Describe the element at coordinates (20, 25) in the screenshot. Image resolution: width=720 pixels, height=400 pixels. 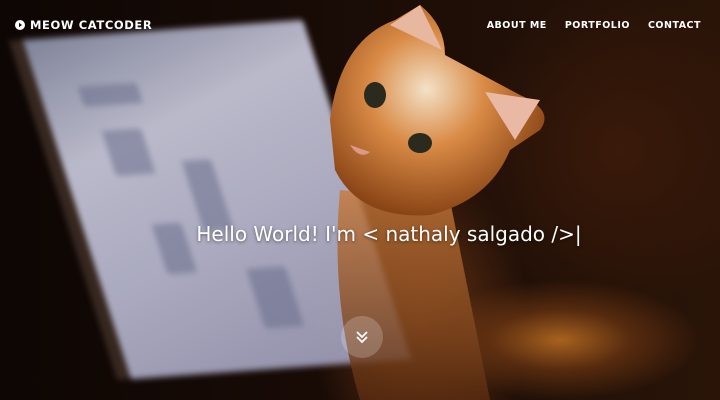
I see `play-circle-icon` at that location.